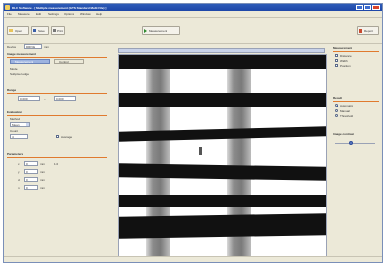 The height and width of the screenshot is (267, 385). I want to click on param-row: d 0 mm, so click(55, 180).